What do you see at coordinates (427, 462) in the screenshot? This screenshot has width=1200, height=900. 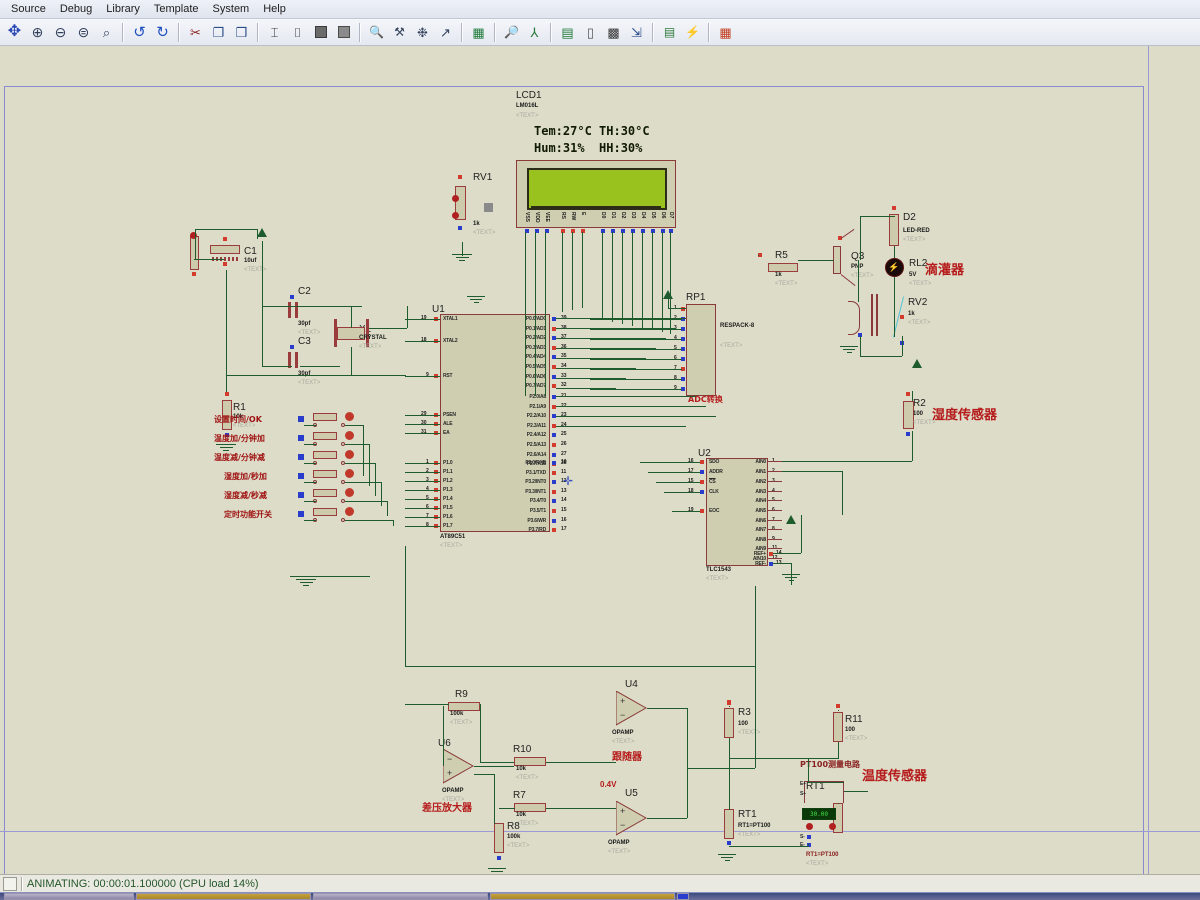 I see `mcu-pinnum-1: 1` at bounding box center [427, 462].